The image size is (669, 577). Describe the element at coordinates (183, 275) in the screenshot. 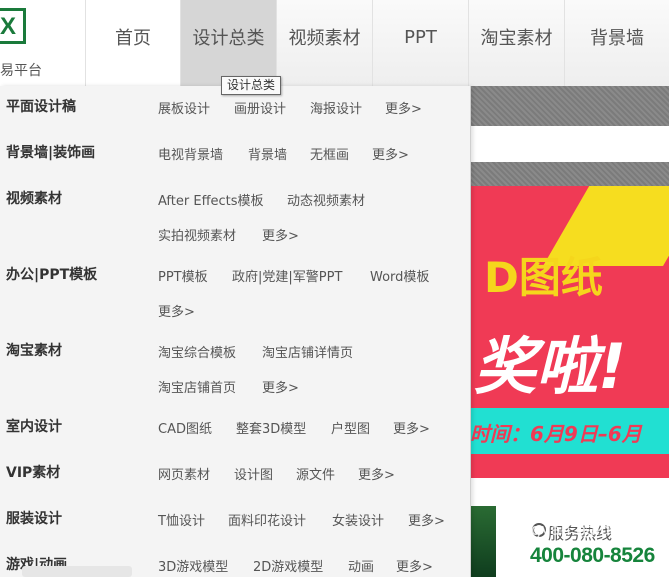

I see `category-link: PPT模板` at that location.